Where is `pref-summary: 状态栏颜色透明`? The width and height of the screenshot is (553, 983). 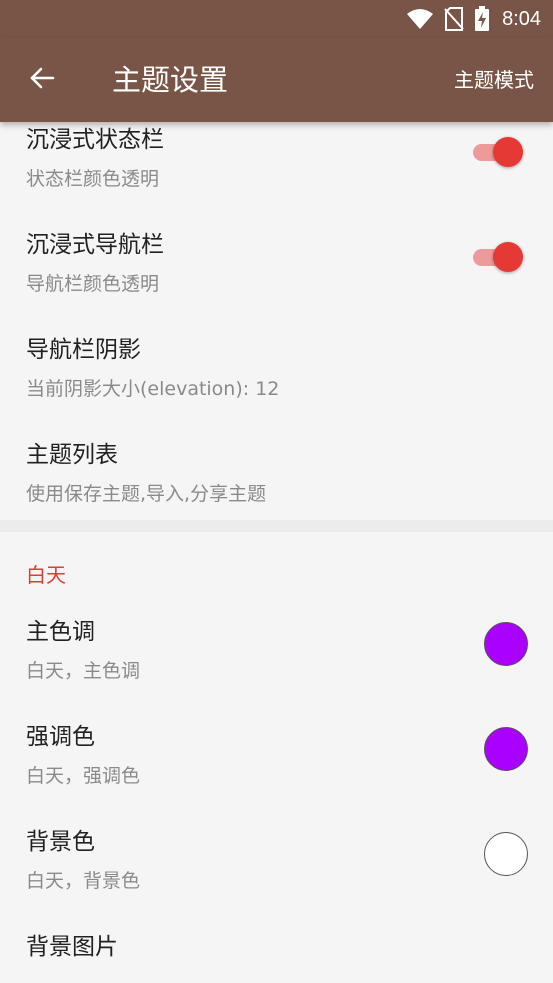
pref-summary: 状态栏颜色透明 is located at coordinates (93, 179).